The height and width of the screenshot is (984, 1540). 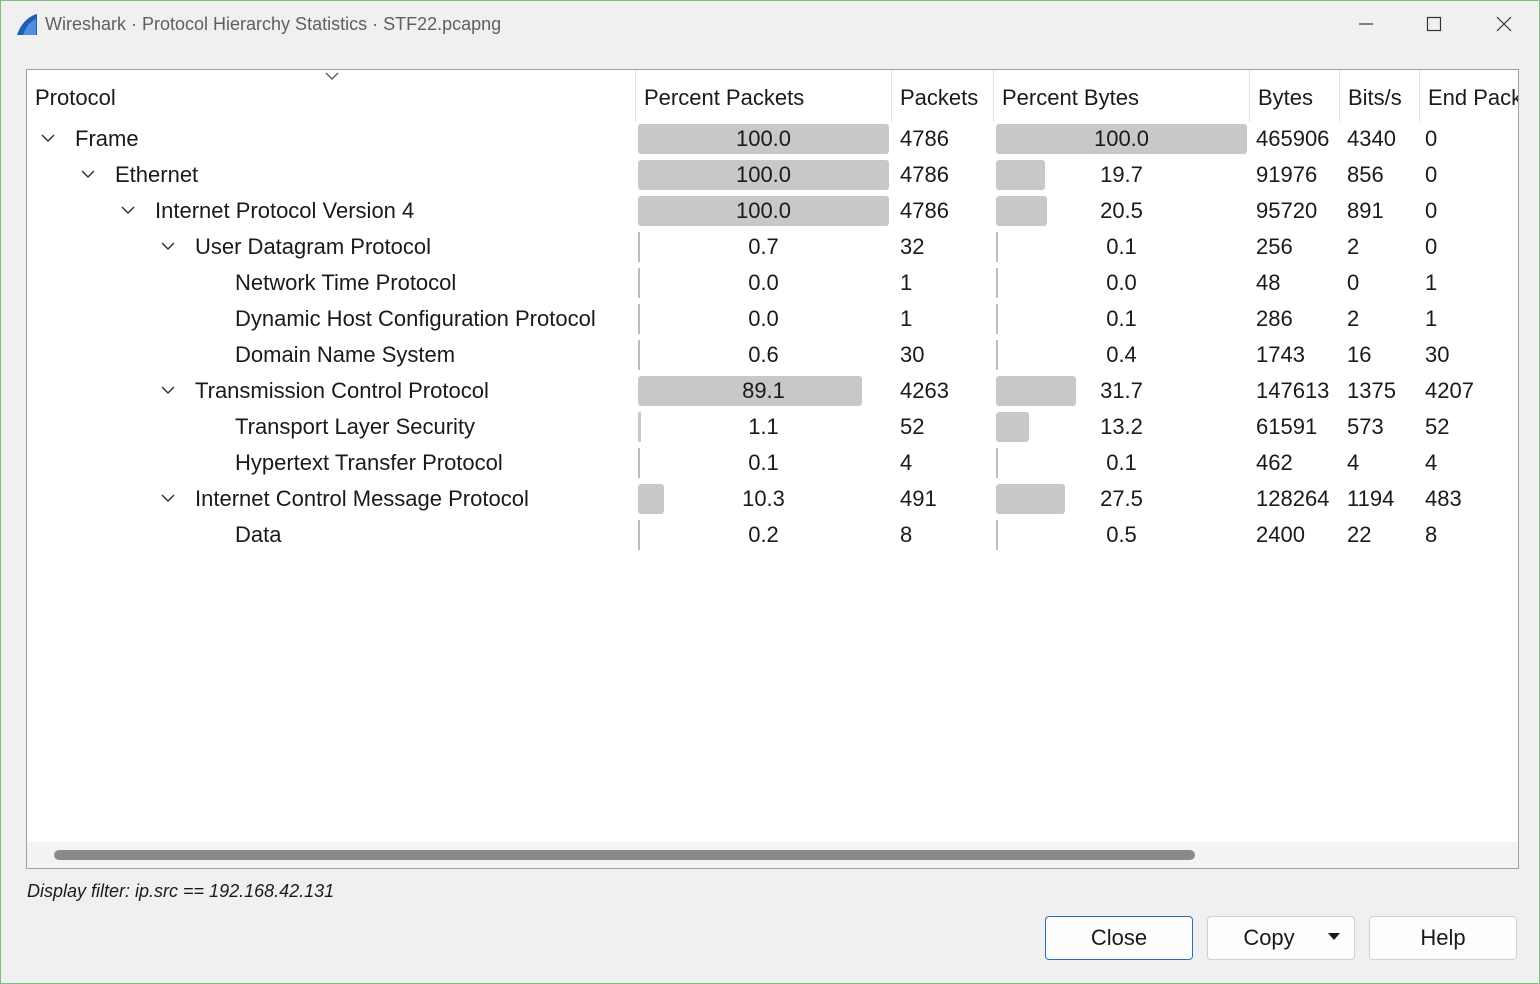 I want to click on percent-bytes-value: 31.7, so click(x=1121, y=390).